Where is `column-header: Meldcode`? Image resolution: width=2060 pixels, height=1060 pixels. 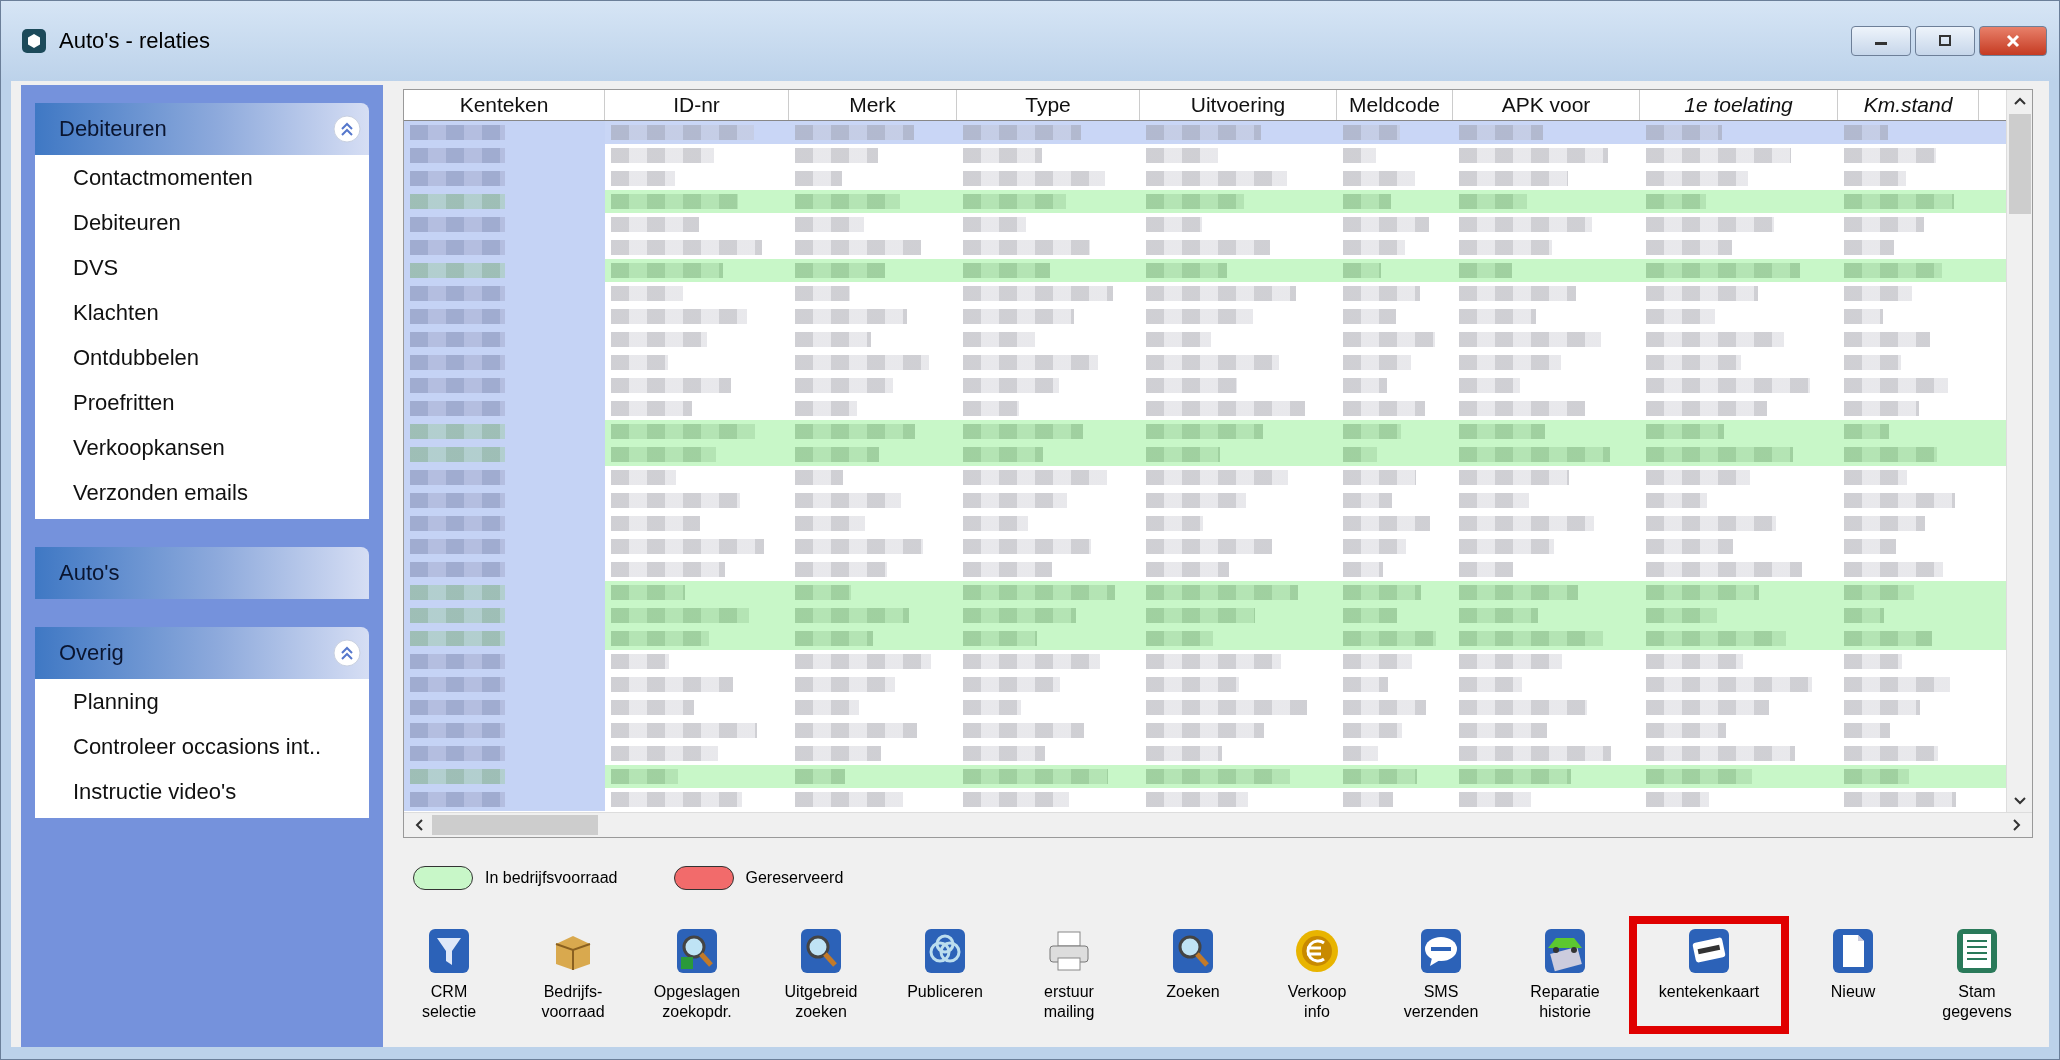
column-header: Meldcode is located at coordinates (1395, 105).